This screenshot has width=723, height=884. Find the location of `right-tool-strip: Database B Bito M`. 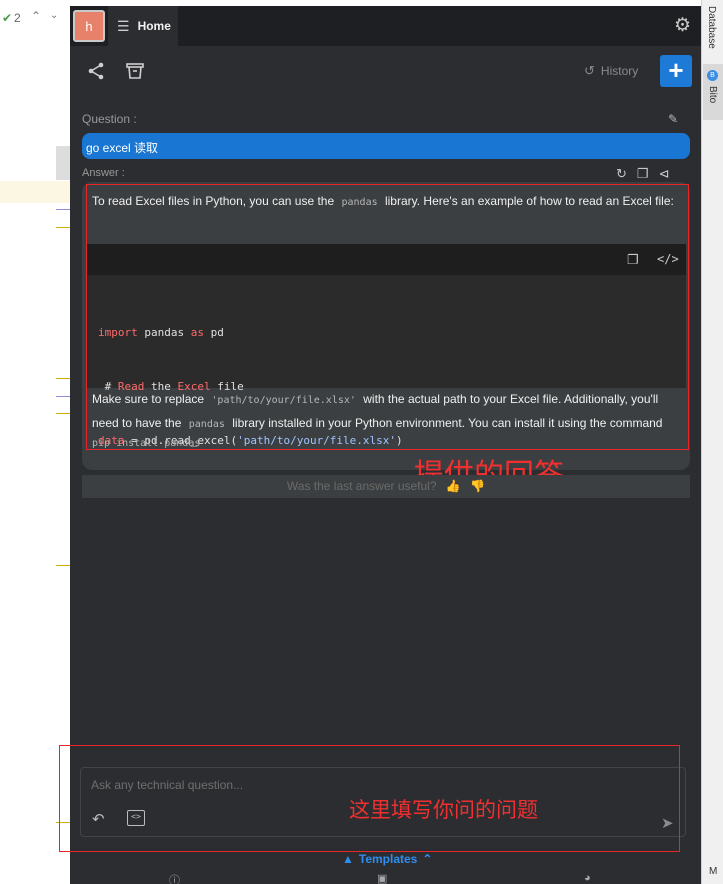

right-tool-strip: Database B Bito M is located at coordinates (712, 442).